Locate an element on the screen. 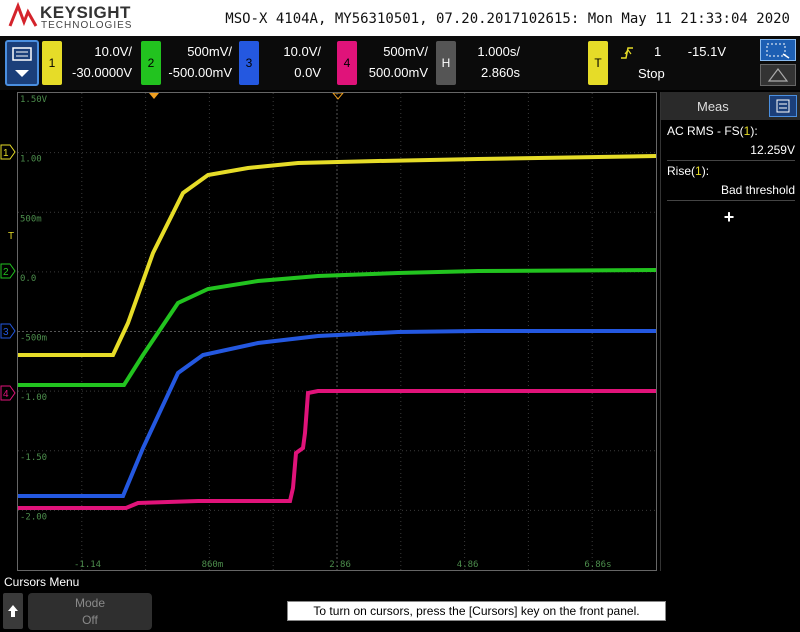  brand-subtitle: TECHNOLOGIES is located at coordinates (87, 25).